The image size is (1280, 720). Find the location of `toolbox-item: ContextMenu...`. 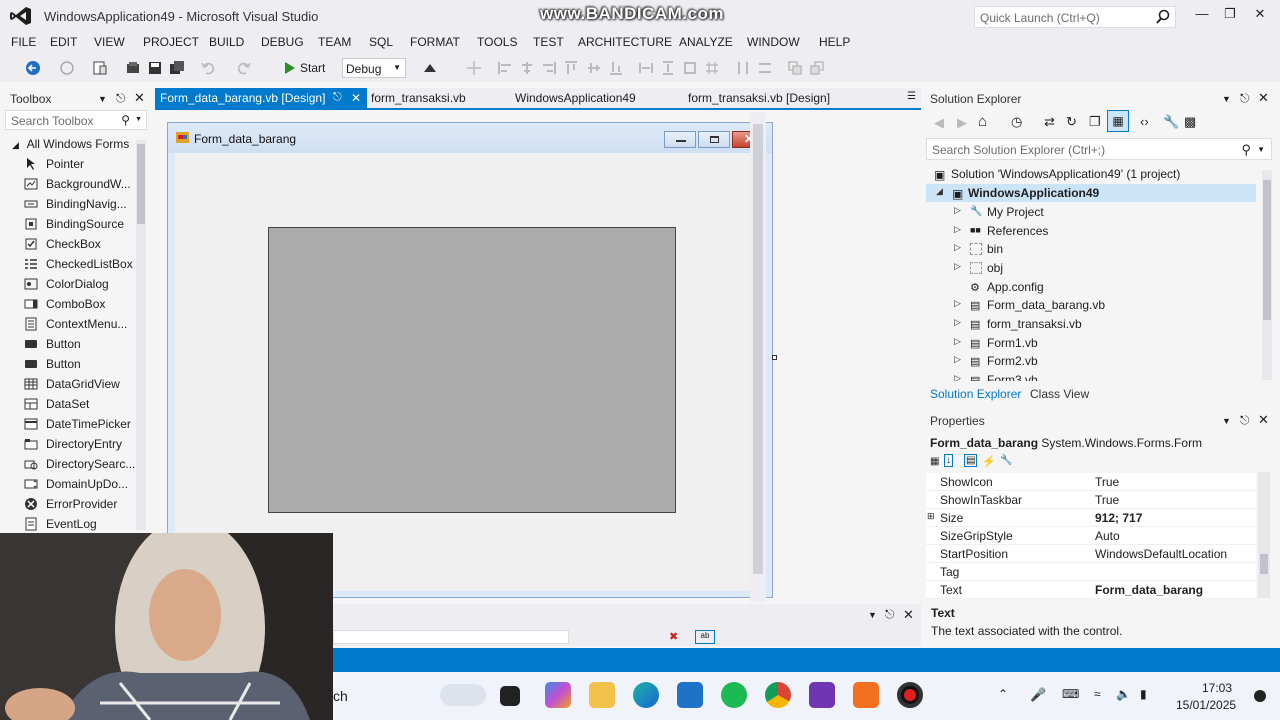

toolbox-item: ContextMenu... is located at coordinates (78, 324).